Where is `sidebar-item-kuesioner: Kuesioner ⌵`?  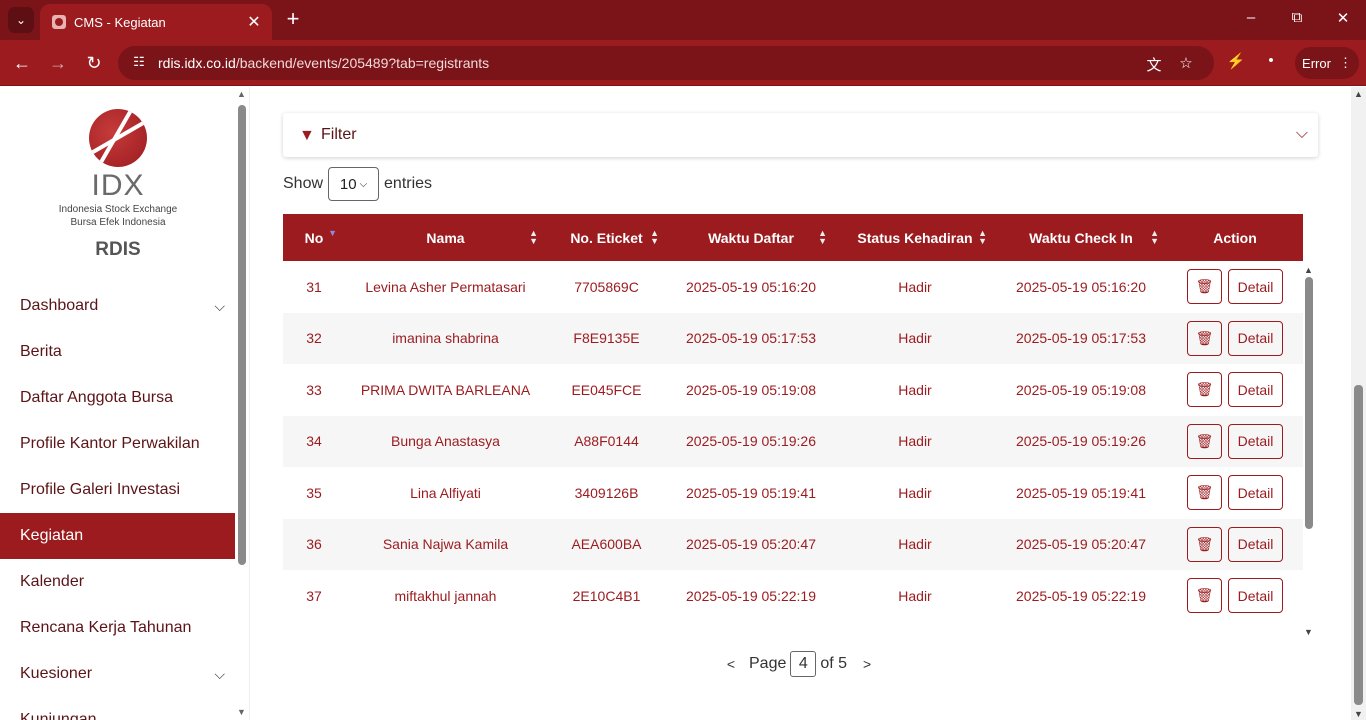 sidebar-item-kuesioner: Kuesioner ⌵ is located at coordinates (117, 674).